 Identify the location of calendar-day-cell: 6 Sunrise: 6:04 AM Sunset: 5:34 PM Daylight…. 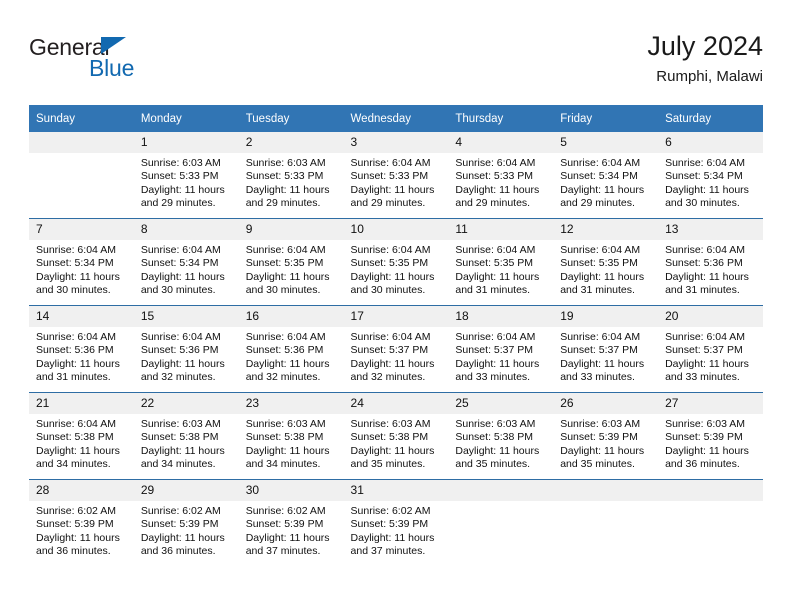
(710, 175).